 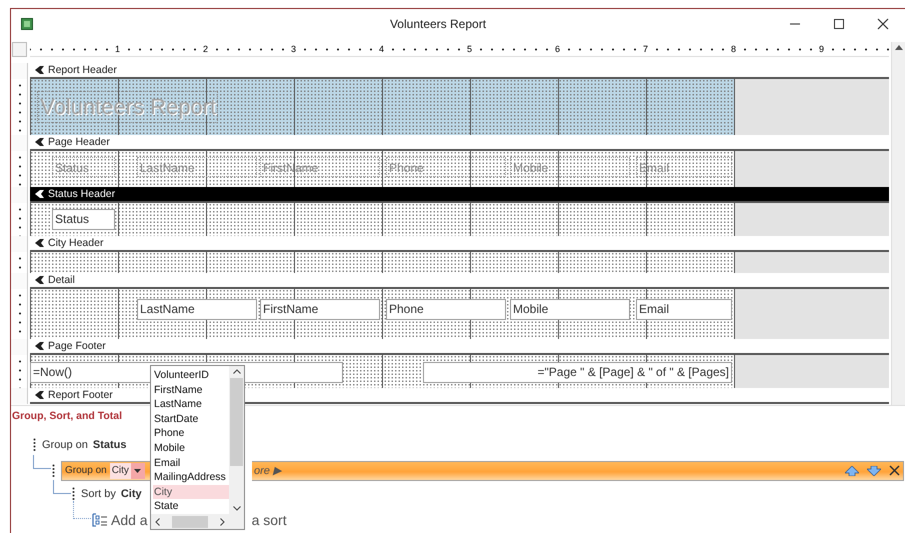 What do you see at coordinates (83, 167) in the screenshot?
I see `field-label: Status` at bounding box center [83, 167].